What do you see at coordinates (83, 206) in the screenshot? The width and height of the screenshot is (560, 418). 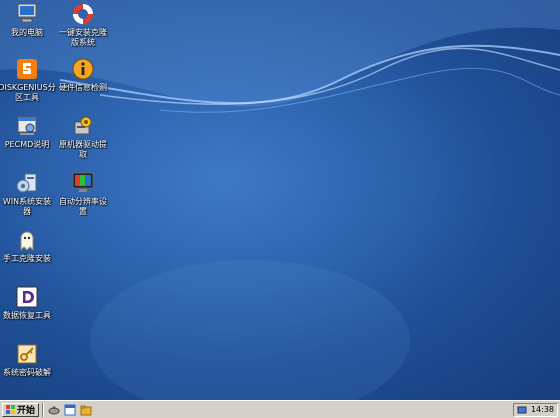 I see `icon-label: 自动分辨率设 置` at bounding box center [83, 206].